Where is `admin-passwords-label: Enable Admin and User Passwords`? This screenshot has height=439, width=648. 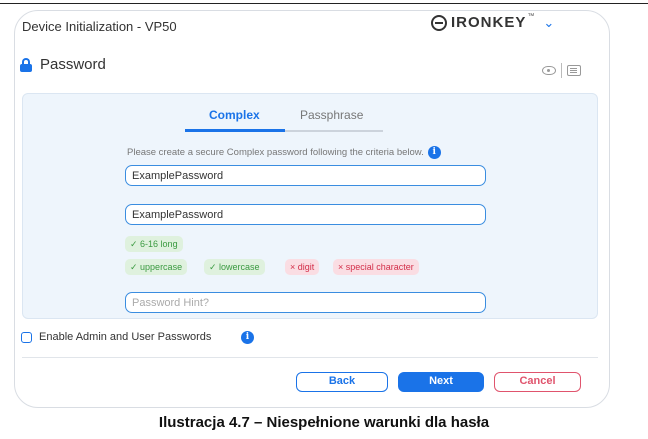
admin-passwords-label: Enable Admin and User Passwords is located at coordinates (125, 337).